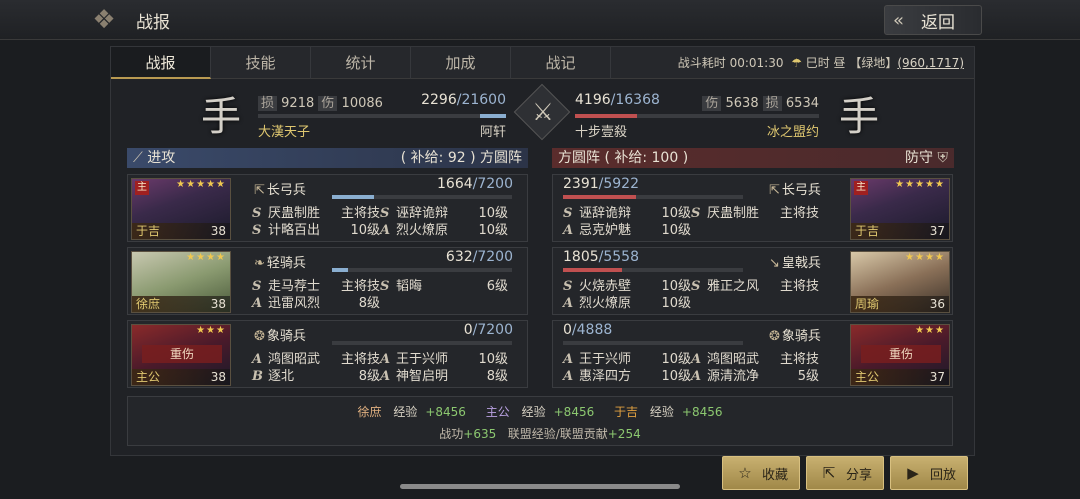  I want to click on battle-info: 战斗耗时 00:01:30 ☂ 巳时 昼 【绿地】(960,1717), so click(821, 63).